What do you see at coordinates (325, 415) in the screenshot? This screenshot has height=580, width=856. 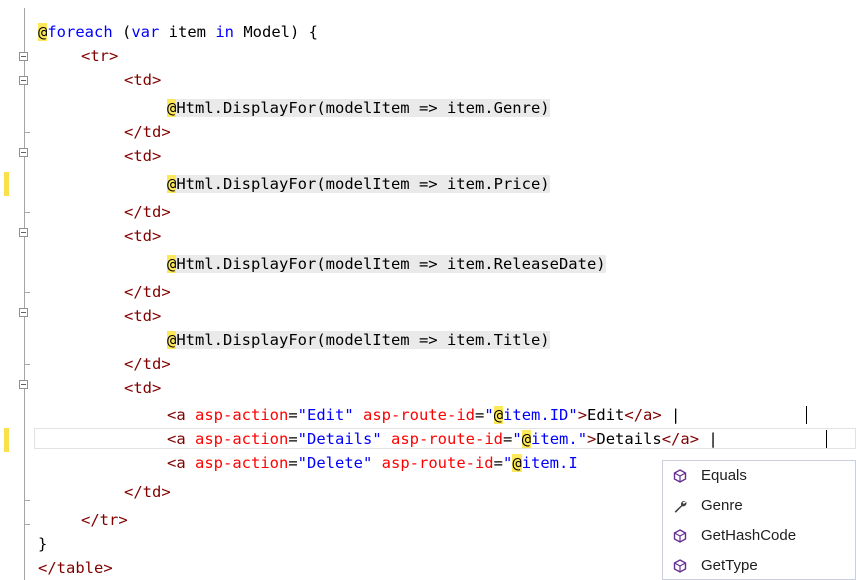 I see `attribute-value: "Edit"` at bounding box center [325, 415].